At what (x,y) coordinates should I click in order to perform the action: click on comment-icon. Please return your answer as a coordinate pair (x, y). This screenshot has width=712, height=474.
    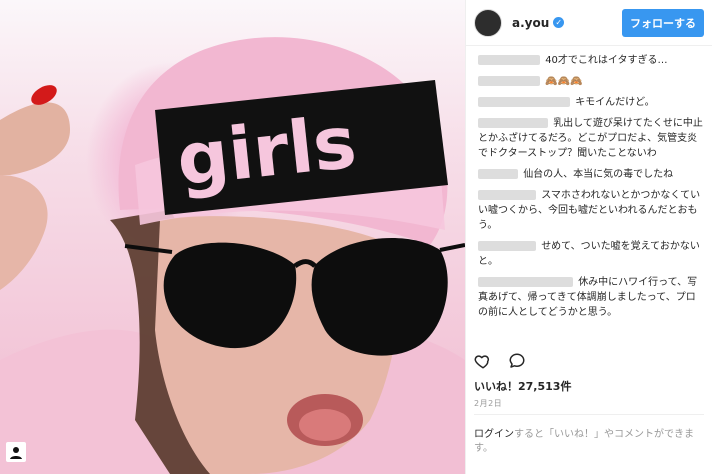
    Looking at the image, I should click on (517, 363).